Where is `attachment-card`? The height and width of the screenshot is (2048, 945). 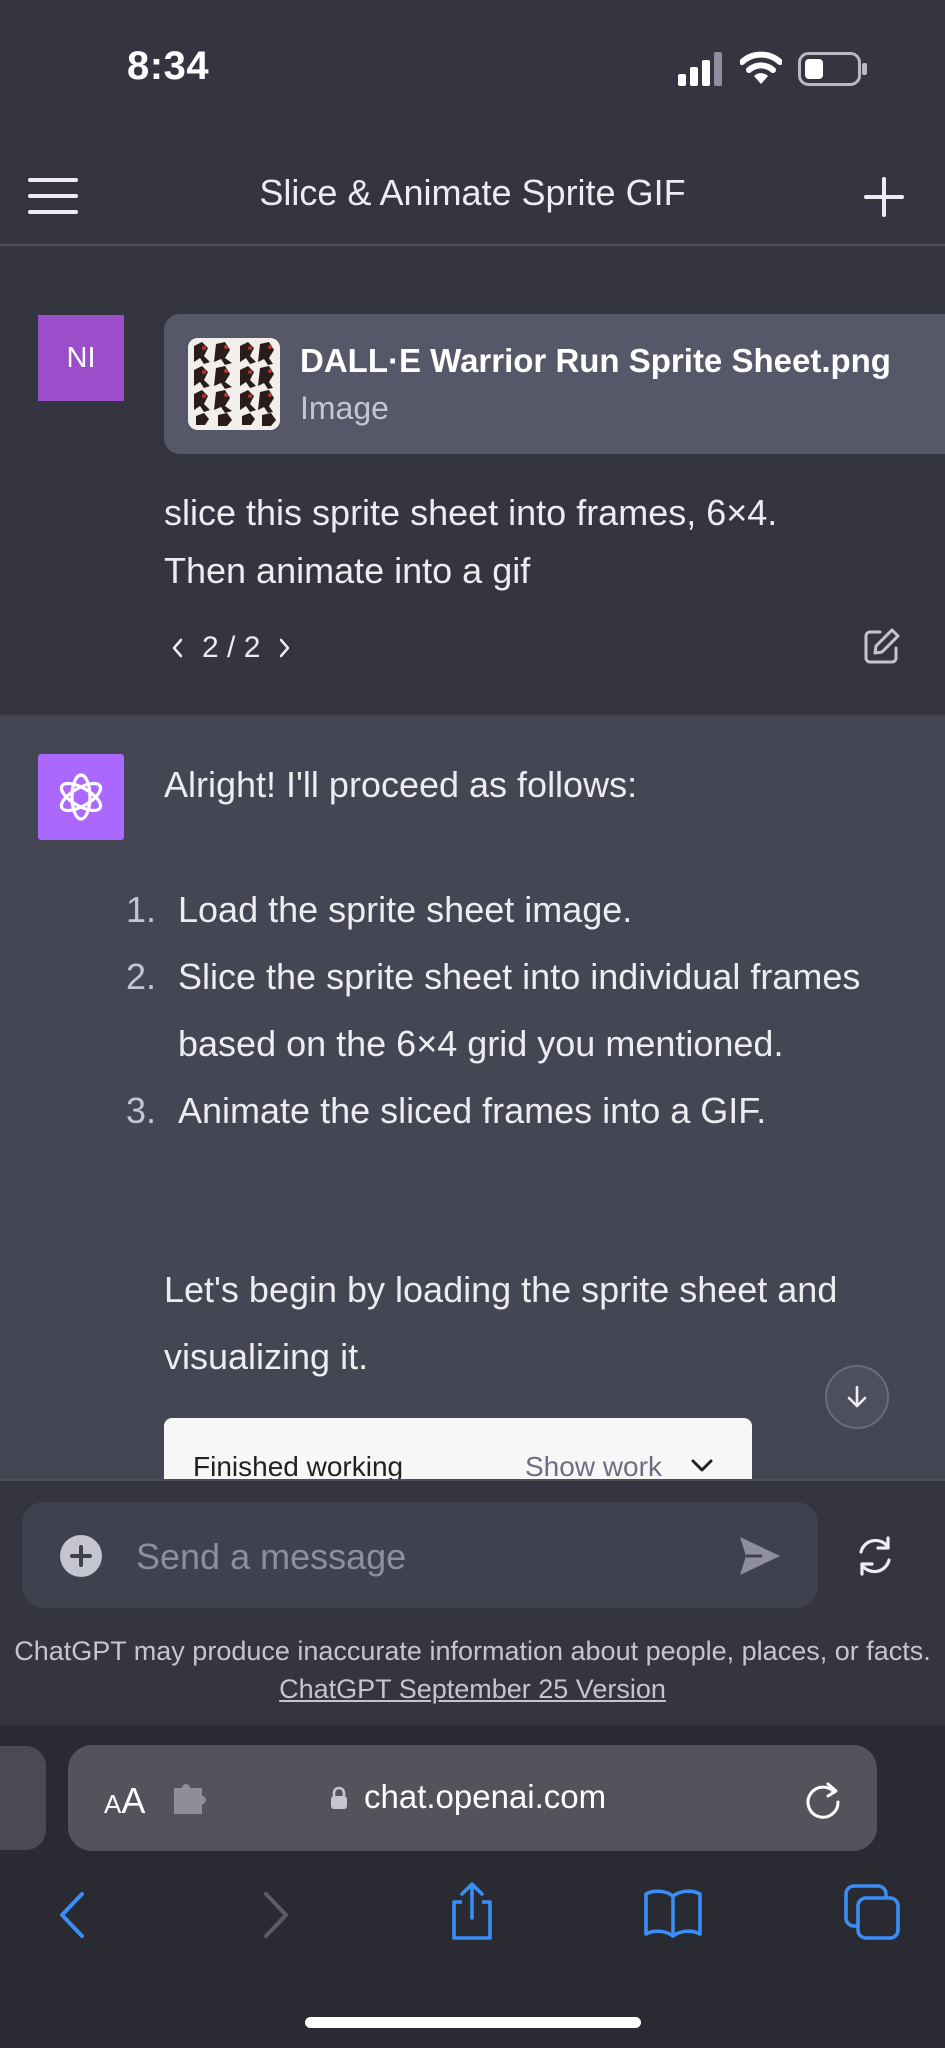
attachment-card is located at coordinates (554, 384).